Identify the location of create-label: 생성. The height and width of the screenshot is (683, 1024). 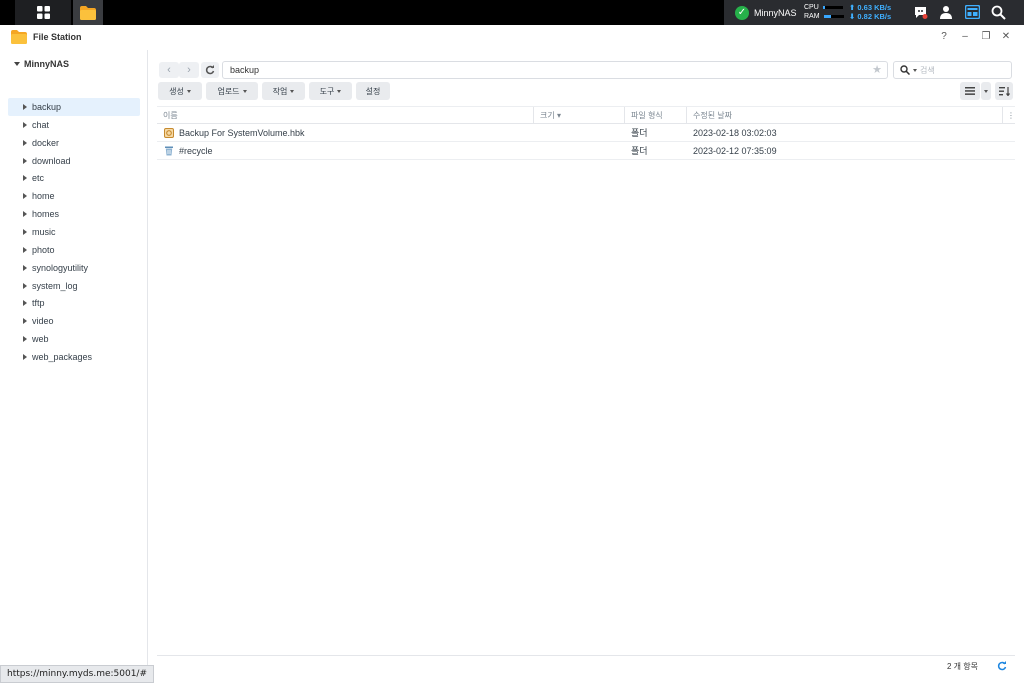
(176, 91).